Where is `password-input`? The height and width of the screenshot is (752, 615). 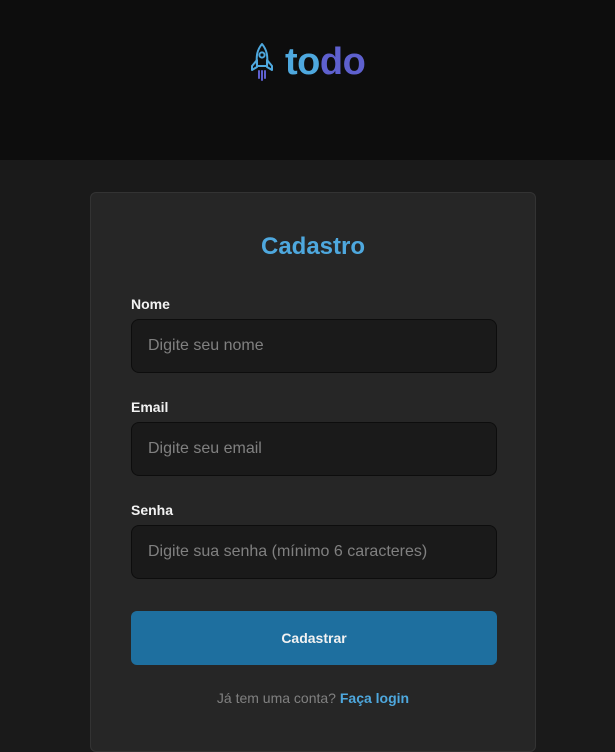 password-input is located at coordinates (314, 552).